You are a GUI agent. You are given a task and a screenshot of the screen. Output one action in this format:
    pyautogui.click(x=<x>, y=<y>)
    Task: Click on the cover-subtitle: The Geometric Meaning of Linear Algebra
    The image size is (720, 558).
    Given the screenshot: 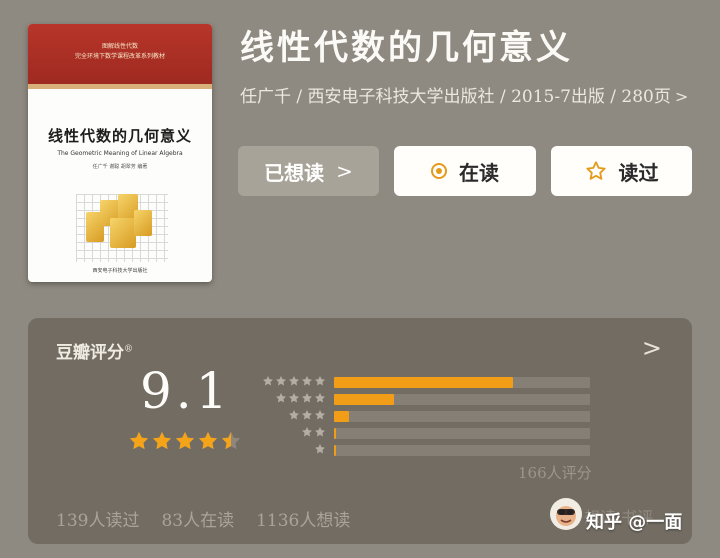 What is the action you would take?
    pyautogui.click(x=120, y=153)
    